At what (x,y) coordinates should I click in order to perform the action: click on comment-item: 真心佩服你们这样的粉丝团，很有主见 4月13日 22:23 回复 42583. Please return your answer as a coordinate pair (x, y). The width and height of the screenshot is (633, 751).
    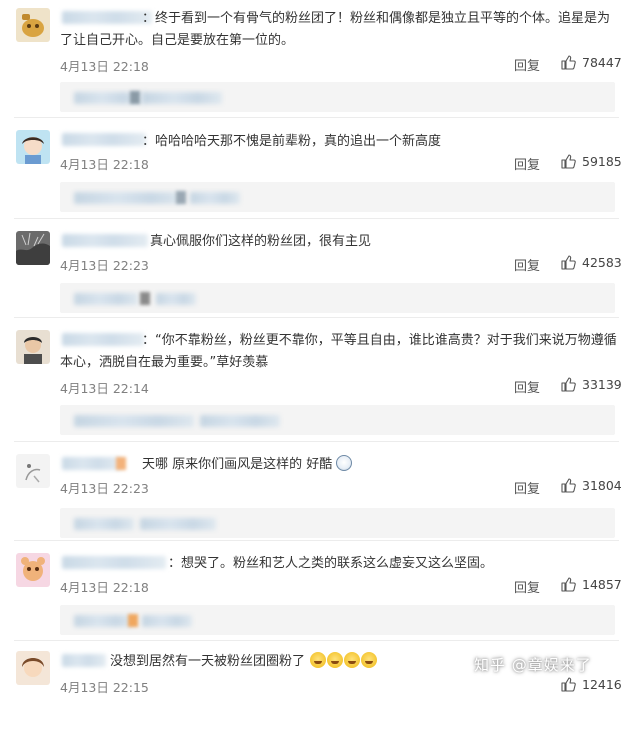
    Looking at the image, I should click on (316, 281).